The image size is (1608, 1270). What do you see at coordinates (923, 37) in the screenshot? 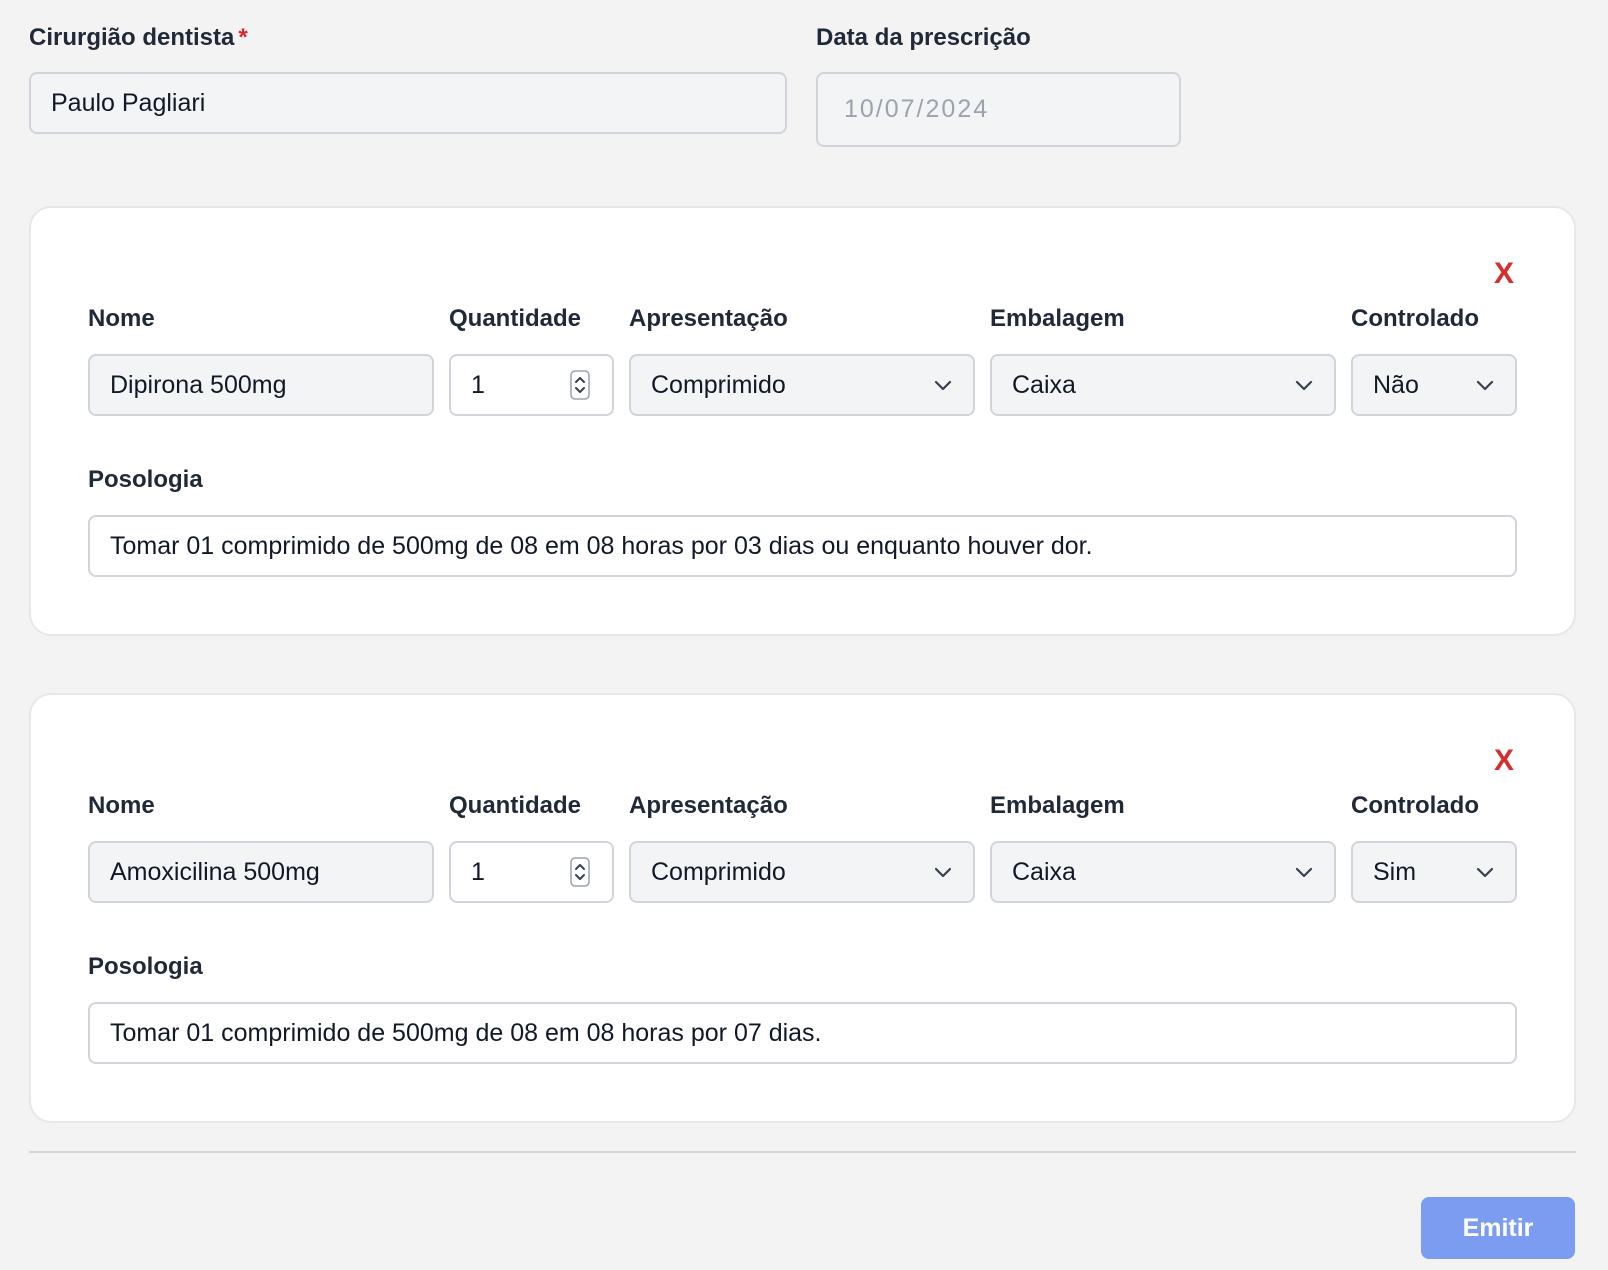
I see `date-label: Data da prescrição` at bounding box center [923, 37].